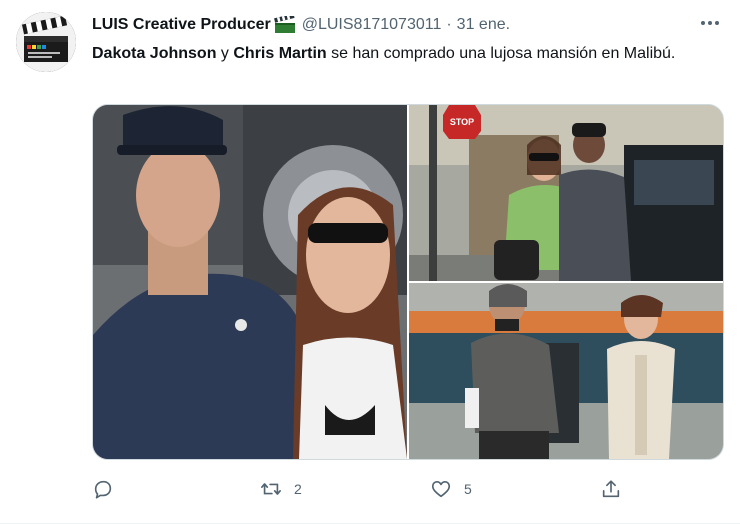  What do you see at coordinates (372, 25) in the screenshot?
I see `author-handle: @LUIS8171073011` at bounding box center [372, 25].